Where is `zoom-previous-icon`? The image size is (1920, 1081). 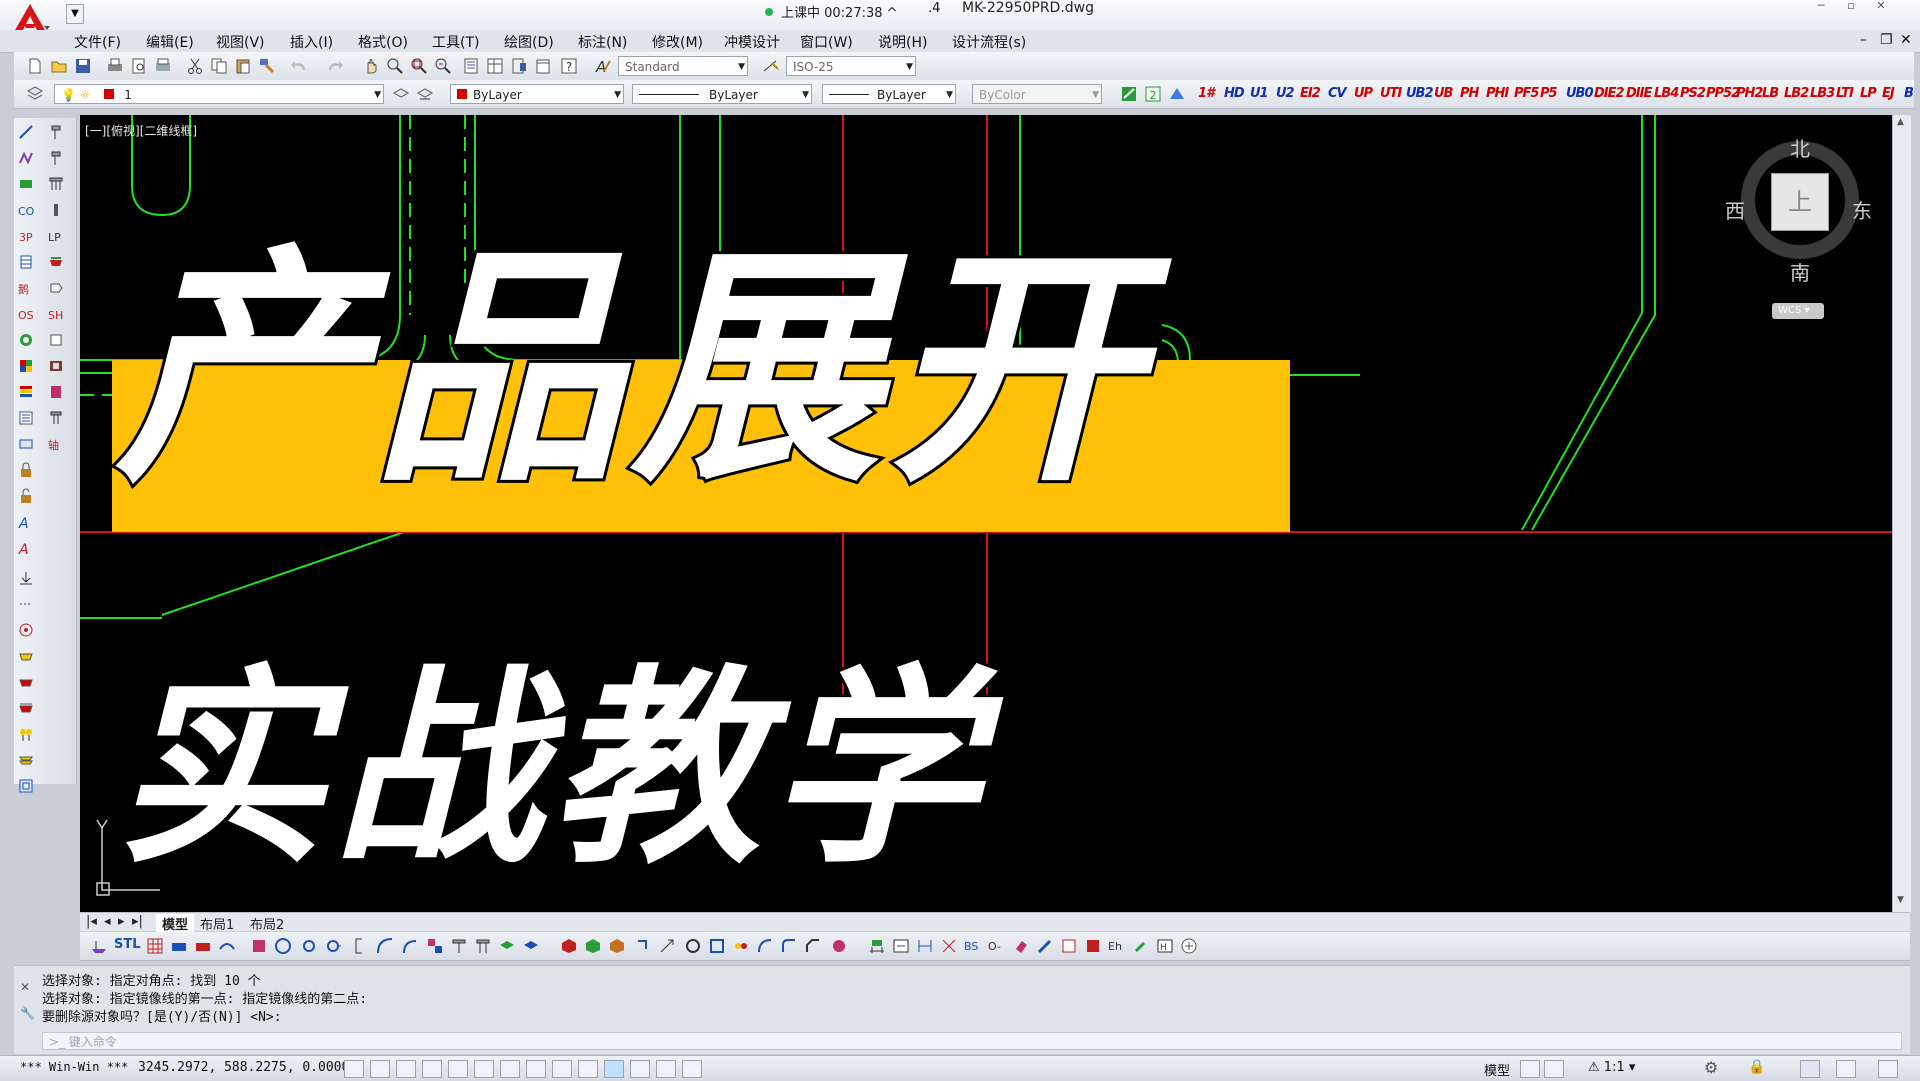
zoom-previous-icon is located at coordinates (443, 66).